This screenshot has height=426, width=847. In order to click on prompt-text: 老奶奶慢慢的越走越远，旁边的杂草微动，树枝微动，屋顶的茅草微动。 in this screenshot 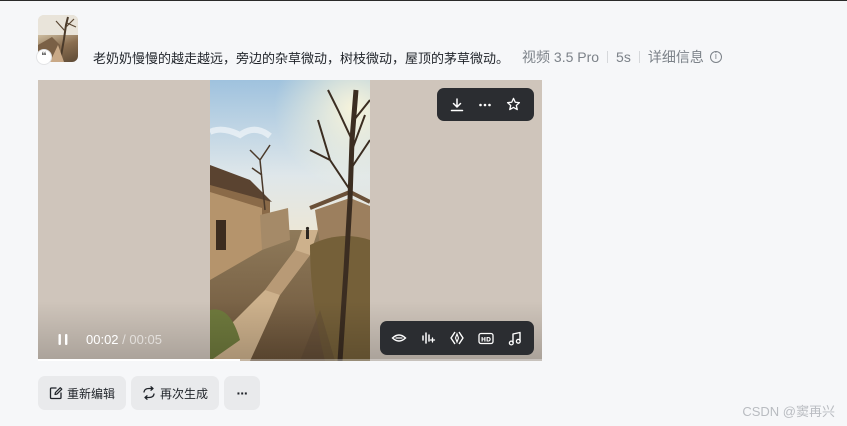, I will do `click(301, 58)`.